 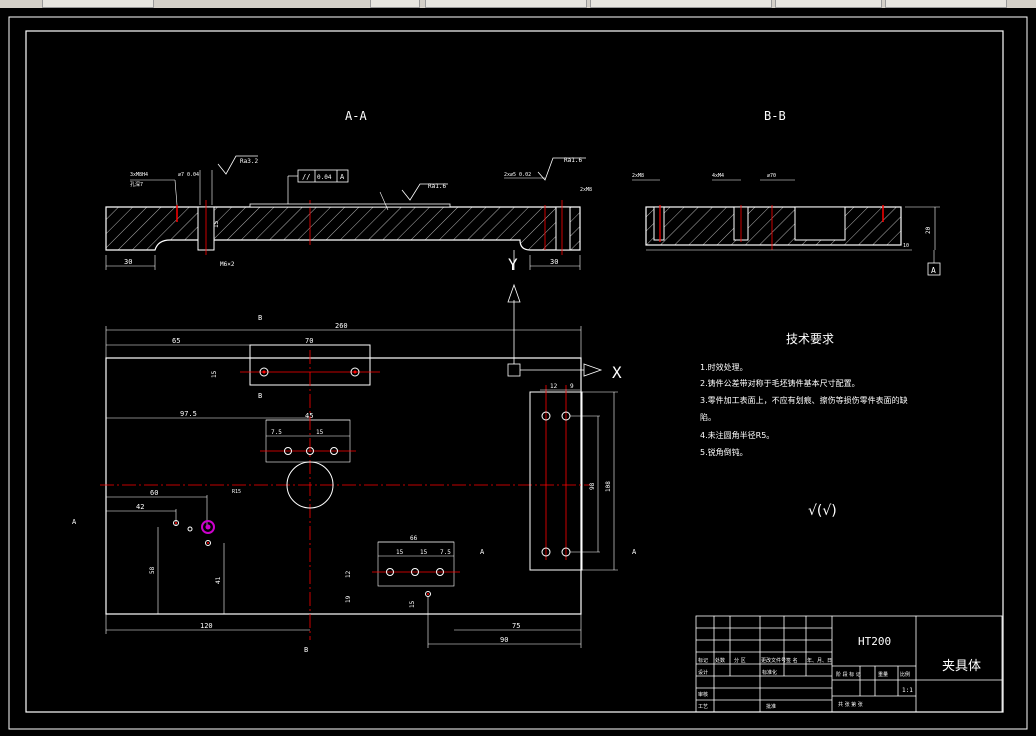 What do you see at coordinates (236, 492) in the screenshot?
I see `dim-r15: R15` at bounding box center [236, 492].